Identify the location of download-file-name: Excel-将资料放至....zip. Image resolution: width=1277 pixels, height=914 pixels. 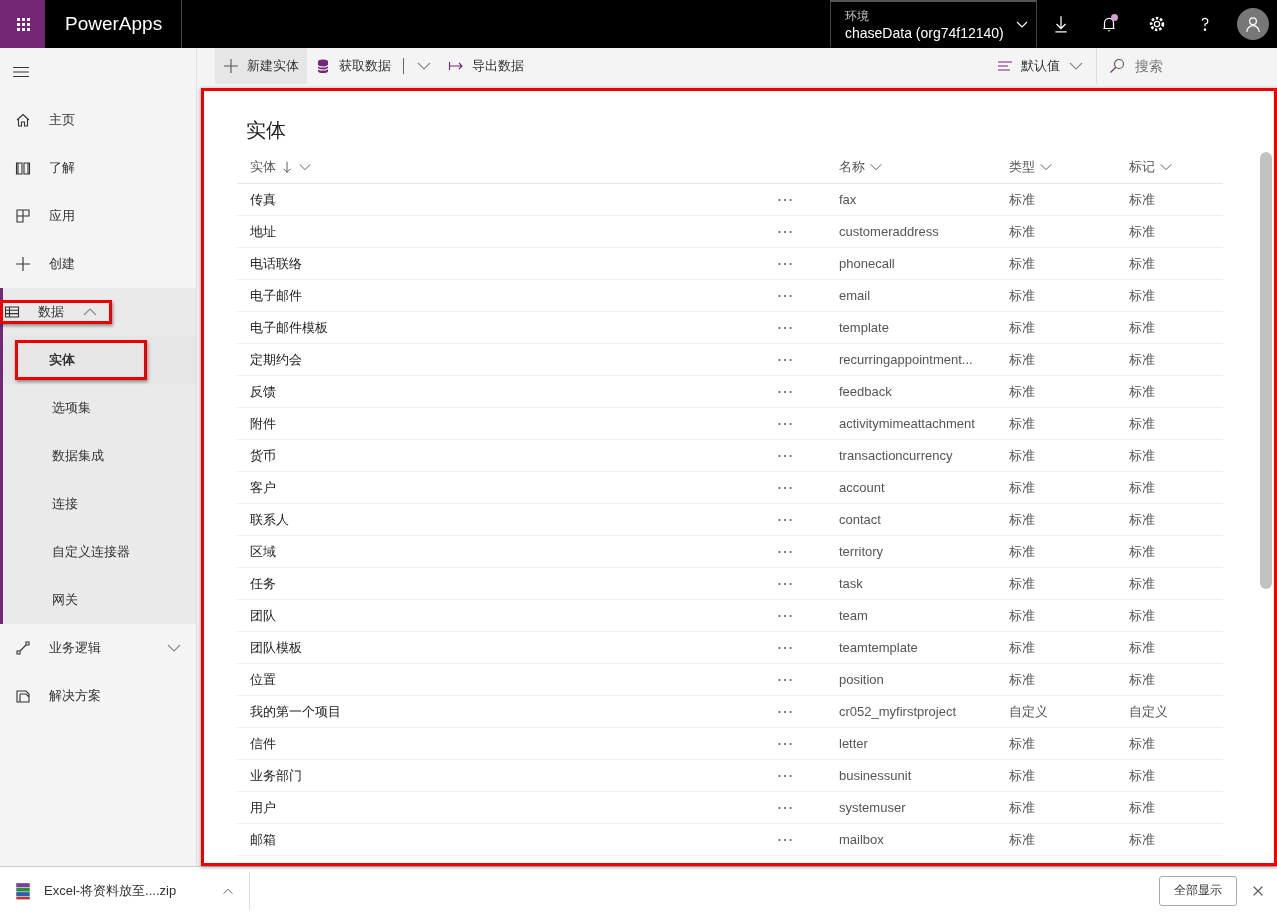
(126, 890).